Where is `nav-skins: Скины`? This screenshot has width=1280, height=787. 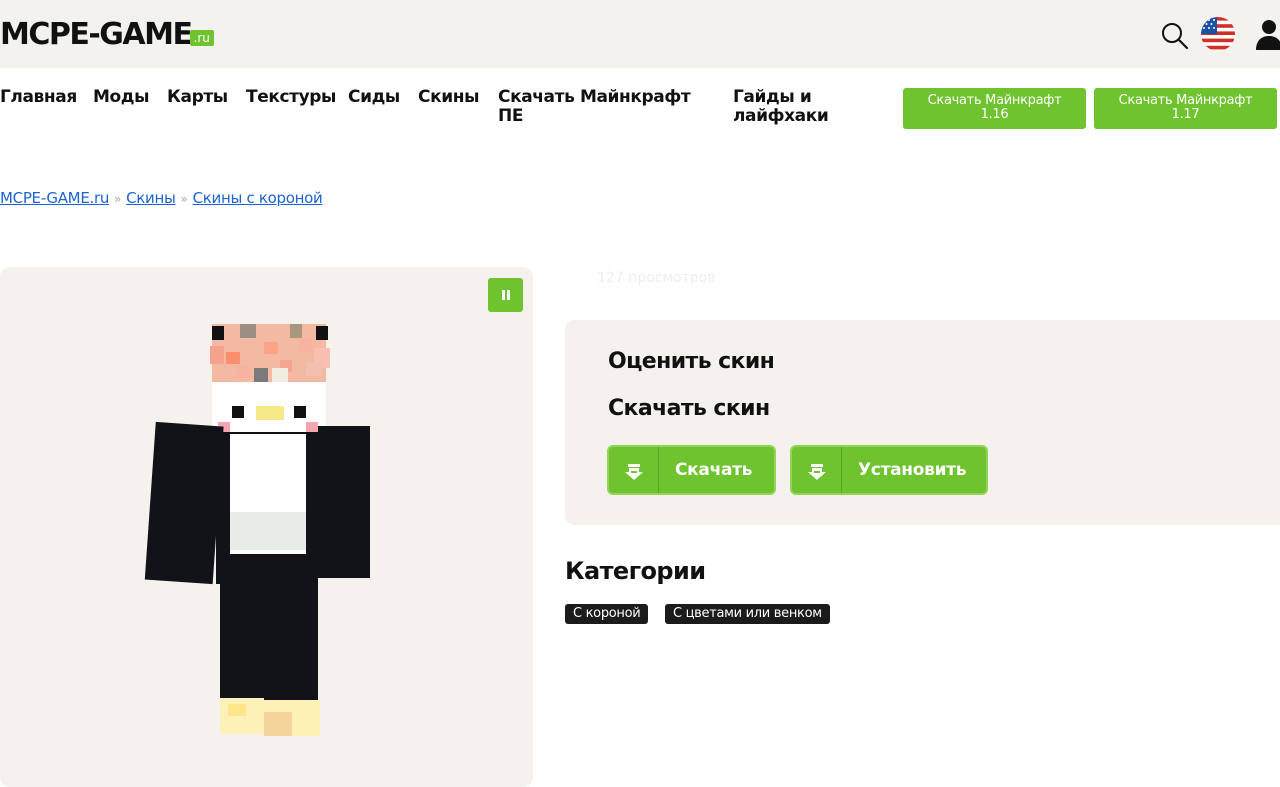 nav-skins: Скины is located at coordinates (448, 97).